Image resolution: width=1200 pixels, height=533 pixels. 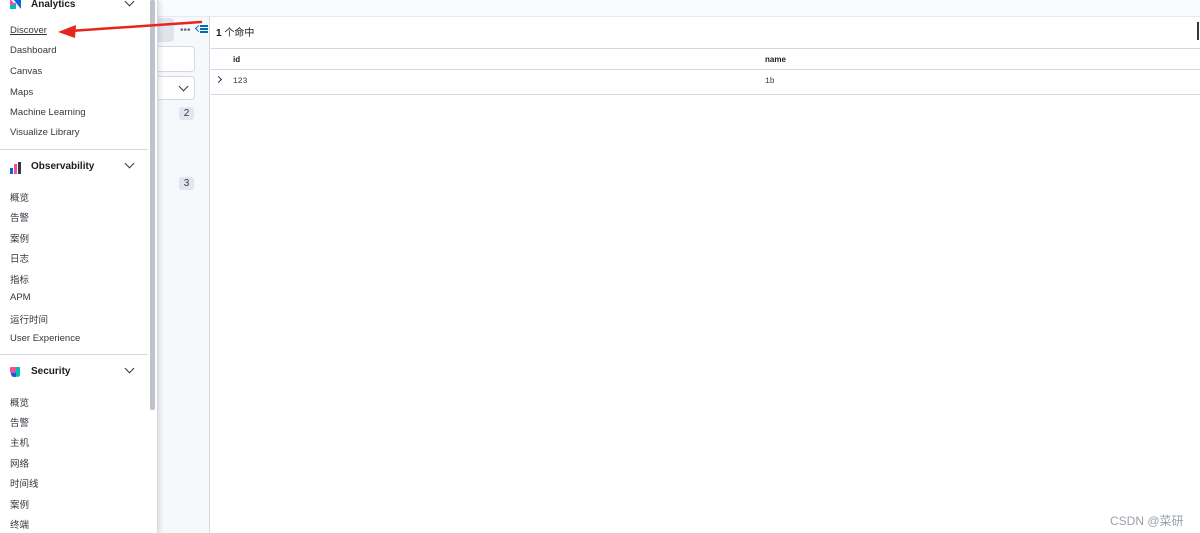 What do you see at coordinates (186, 113) in the screenshot?
I see `selected-fields-count: 2` at bounding box center [186, 113].